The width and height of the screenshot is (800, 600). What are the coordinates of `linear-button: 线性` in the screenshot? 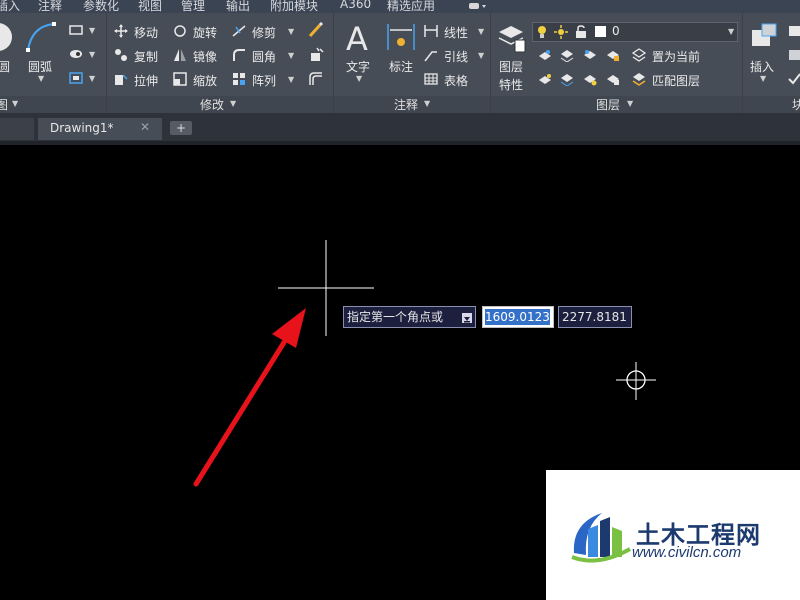 It's located at (456, 32).